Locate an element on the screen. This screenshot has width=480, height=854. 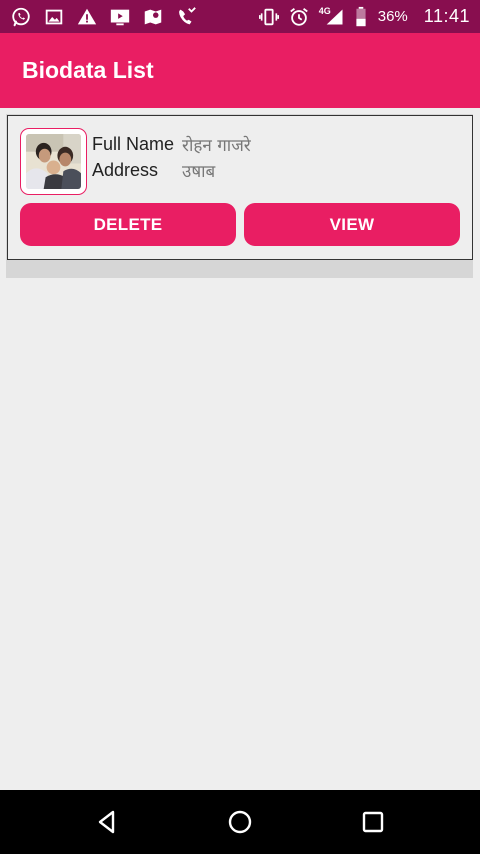
app-title: Biodata List is located at coordinates (88, 70).